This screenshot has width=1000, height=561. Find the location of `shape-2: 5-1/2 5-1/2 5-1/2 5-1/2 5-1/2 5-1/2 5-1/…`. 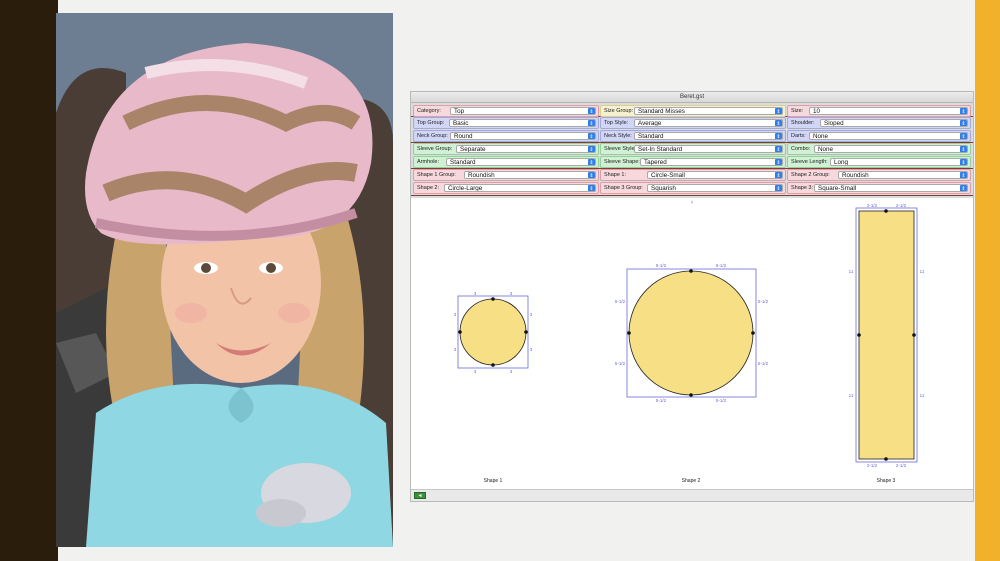

shape-2: 5-1/2 5-1/2 5-1/2 5-1/2 5-1/2 5-1/2 5-1/… is located at coordinates (692, 373).